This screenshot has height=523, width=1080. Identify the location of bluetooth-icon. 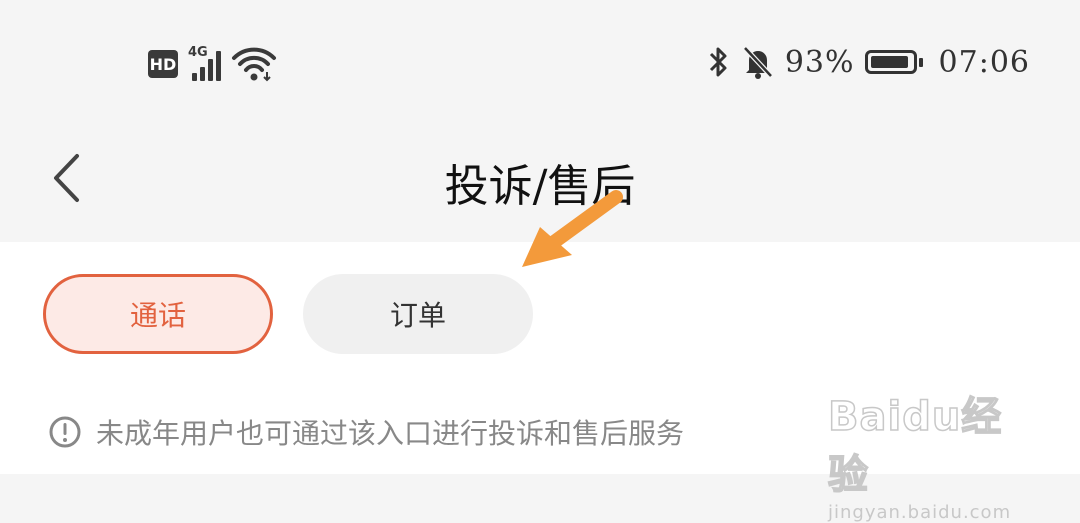
(718, 62).